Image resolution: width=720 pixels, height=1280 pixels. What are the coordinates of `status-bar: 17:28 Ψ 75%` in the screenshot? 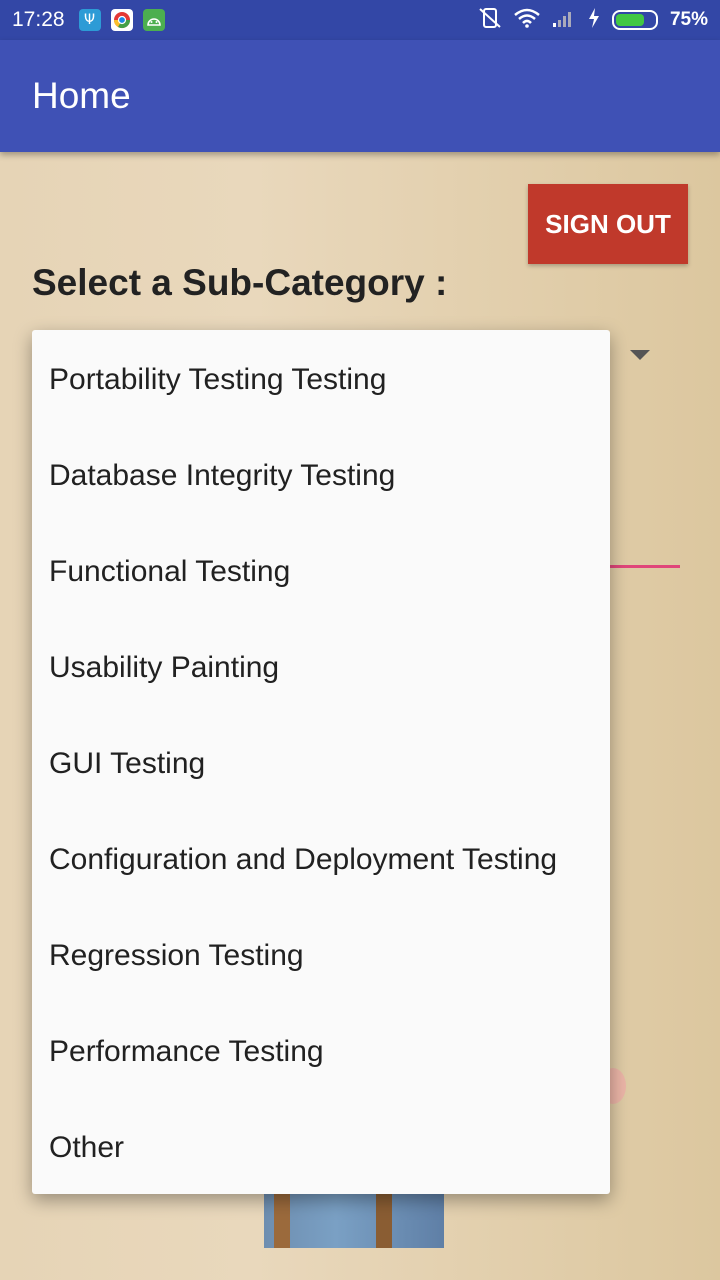 It's located at (360, 20).